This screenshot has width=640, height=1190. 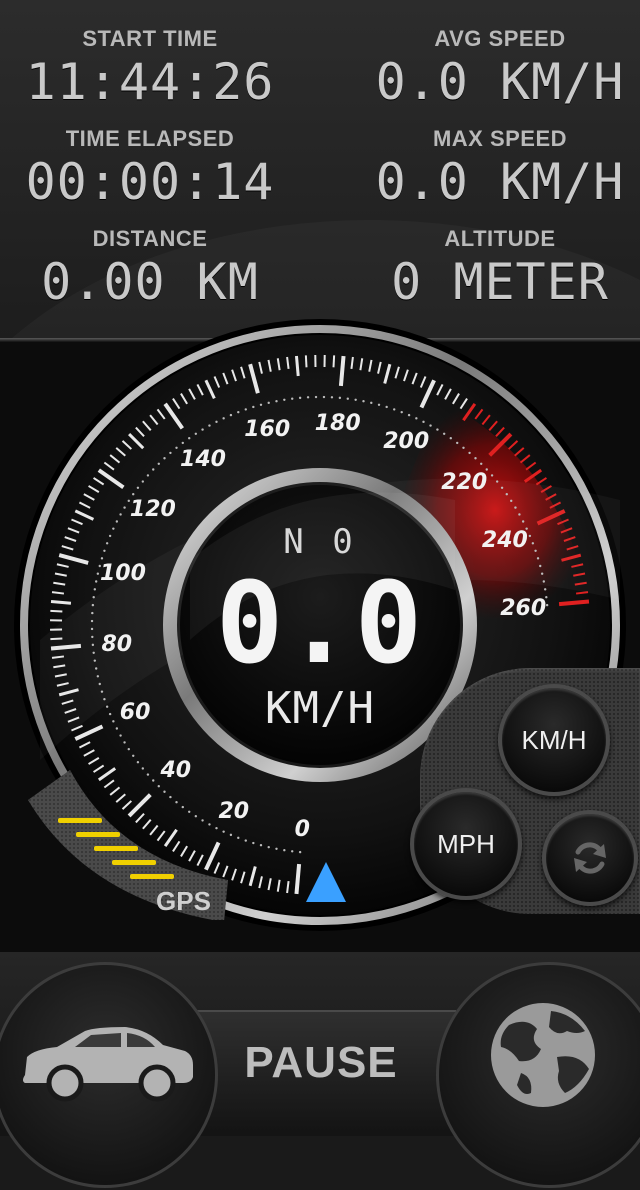 I want to click on distance-stat: DISTANCE 0.00 KM, so click(x=150, y=268).